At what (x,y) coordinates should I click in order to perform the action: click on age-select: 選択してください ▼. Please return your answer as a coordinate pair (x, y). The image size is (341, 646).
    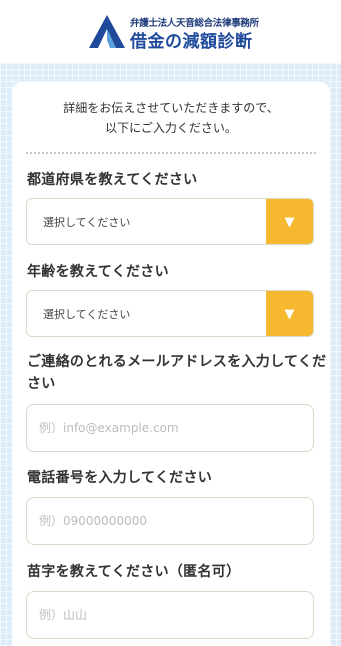
    Looking at the image, I should click on (170, 313).